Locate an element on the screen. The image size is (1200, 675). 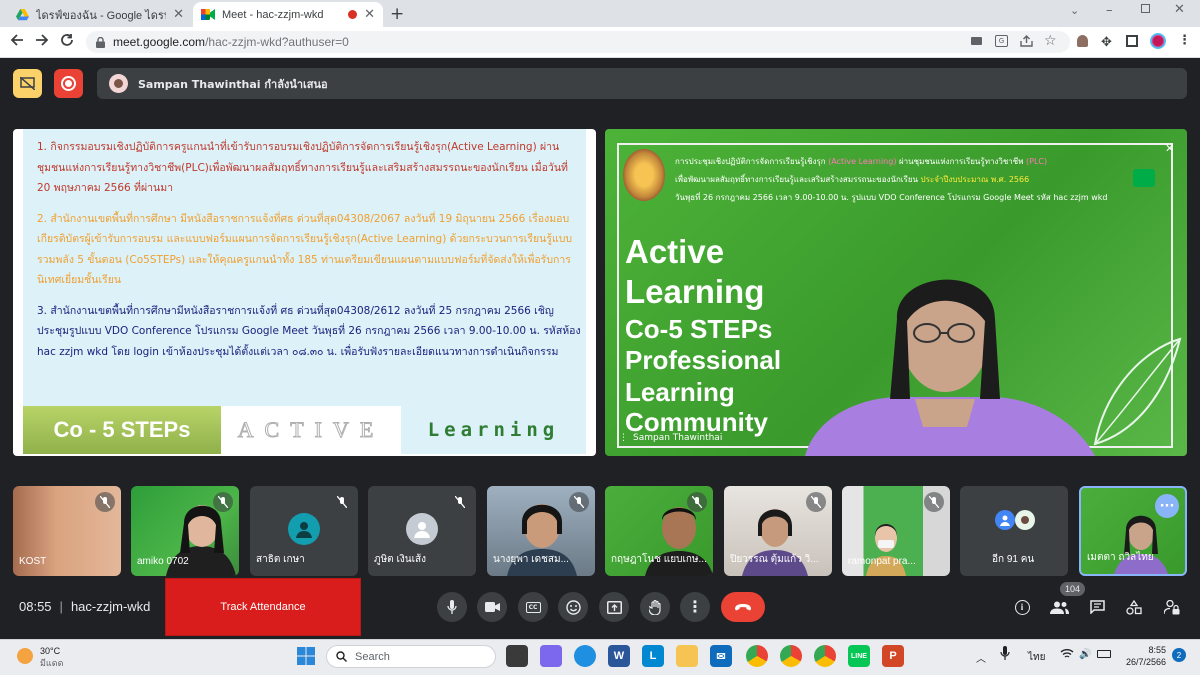
file-explorer-icon is located at coordinates (687, 656).